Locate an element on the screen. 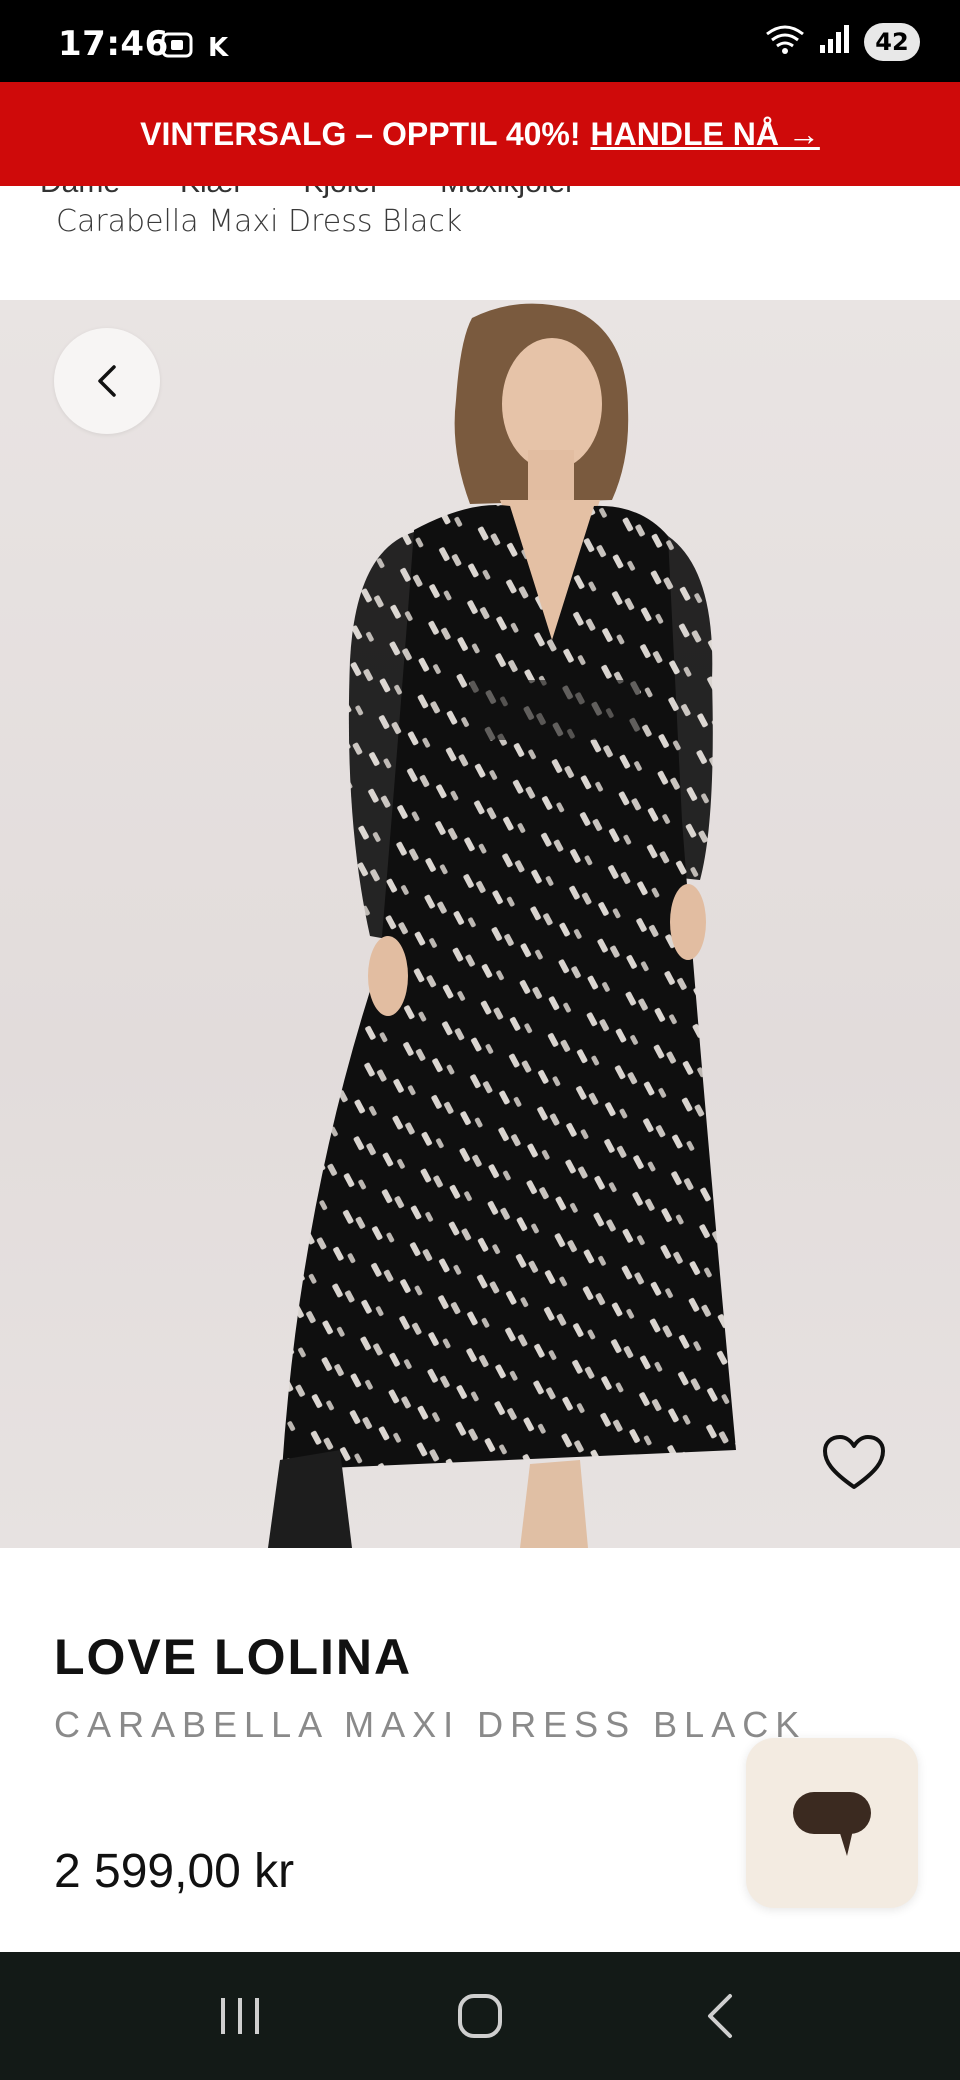 The height and width of the screenshot is (2080, 960). breadcrumb-trail: Dame Klær Kjoler Maxikjoler is located at coordinates (307, 193).